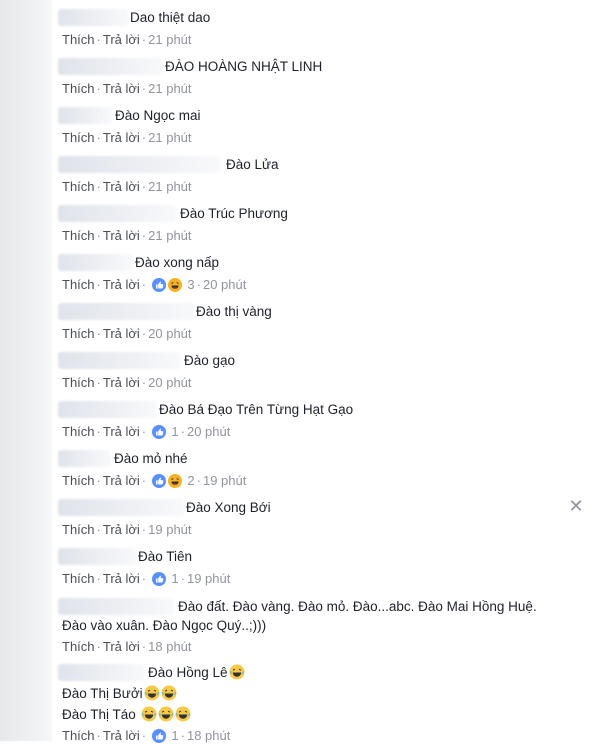  Describe the element at coordinates (210, 360) in the screenshot. I see `comment-text: Đào gạo` at that location.